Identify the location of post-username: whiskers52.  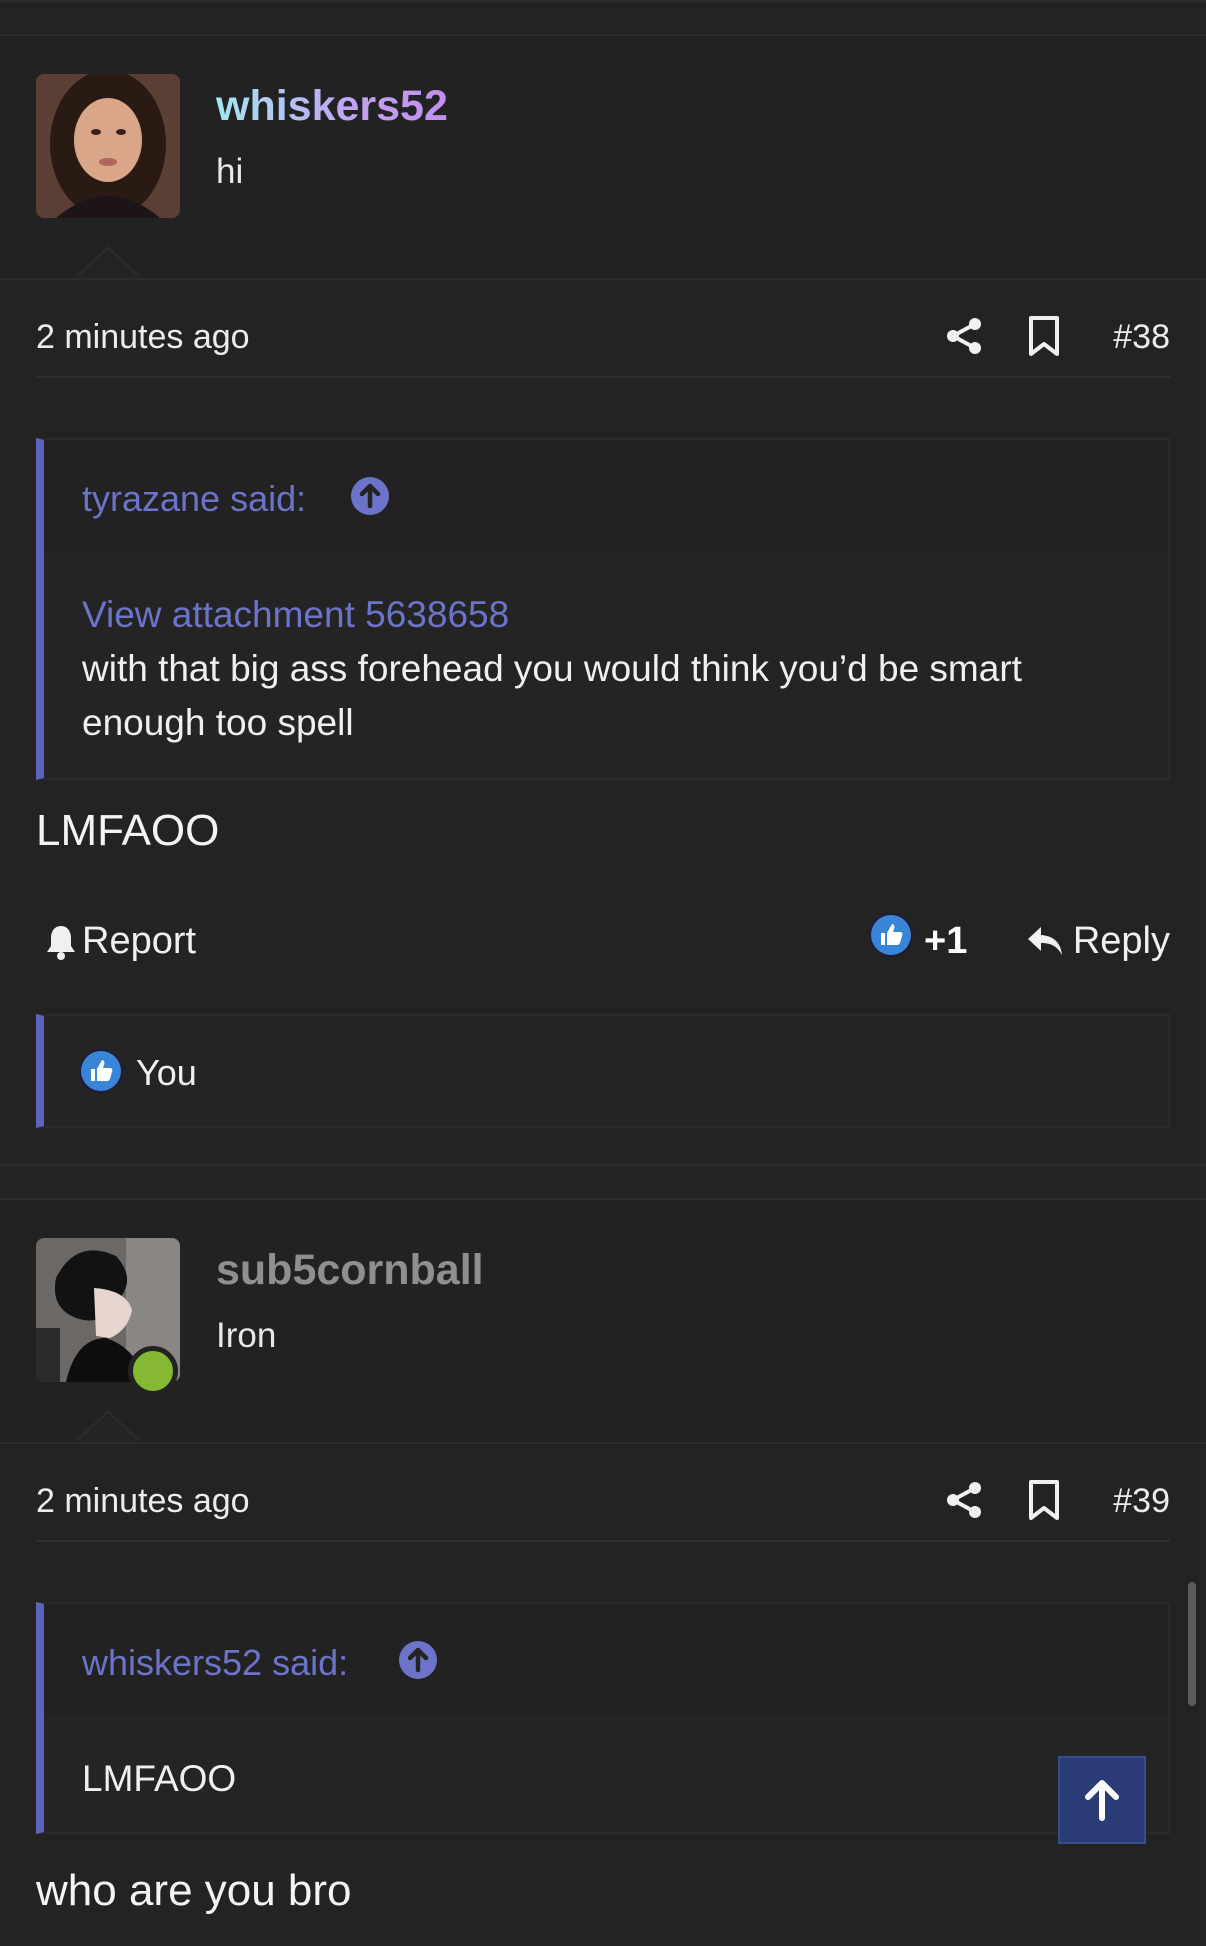
(332, 106).